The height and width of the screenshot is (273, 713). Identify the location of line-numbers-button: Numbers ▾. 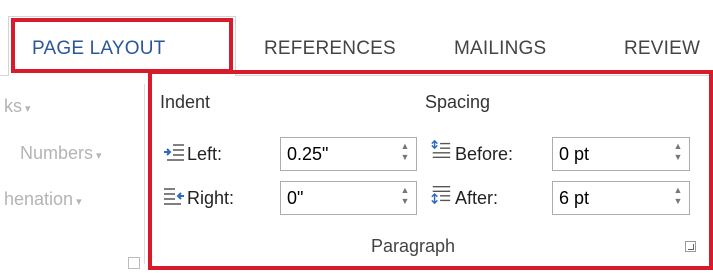
(61, 153).